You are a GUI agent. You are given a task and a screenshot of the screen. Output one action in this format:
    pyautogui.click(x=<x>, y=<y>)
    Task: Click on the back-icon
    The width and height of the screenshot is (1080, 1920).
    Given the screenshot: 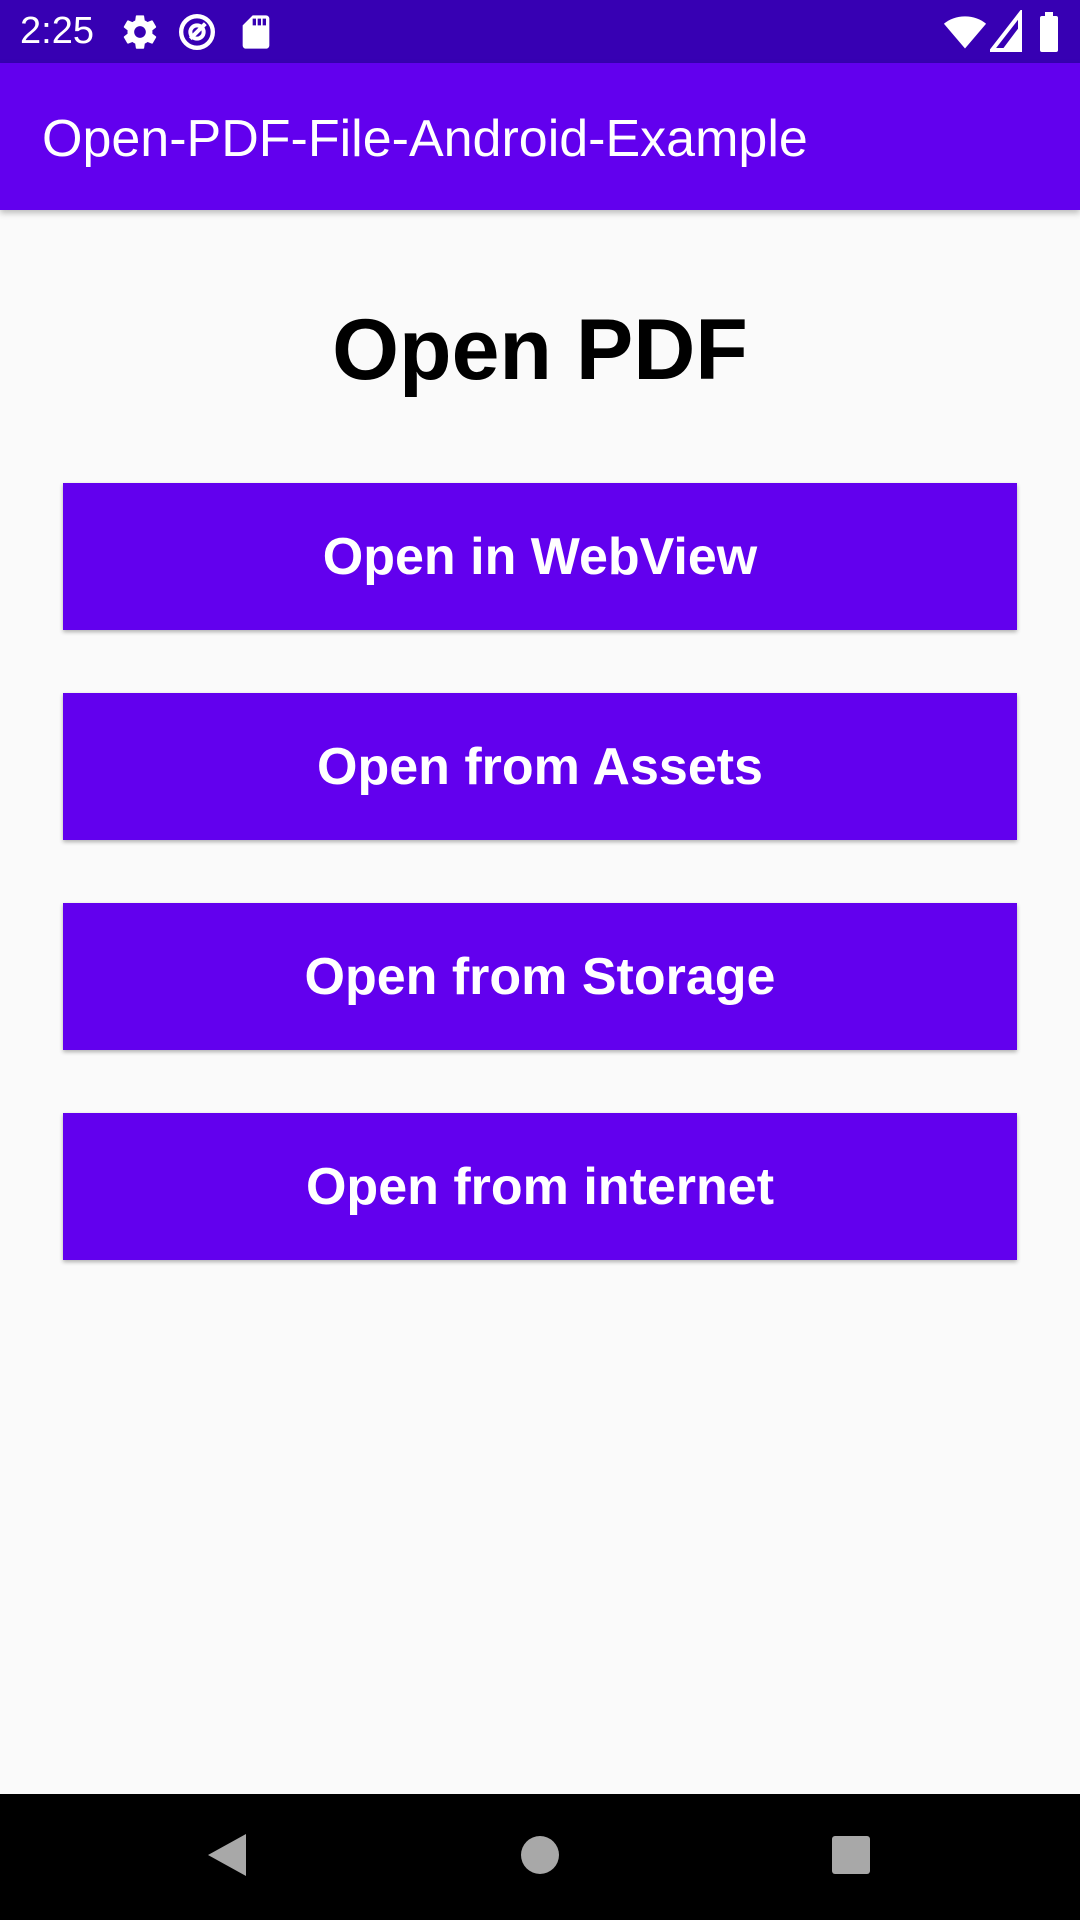 What is the action you would take?
    pyautogui.click(x=227, y=1857)
    